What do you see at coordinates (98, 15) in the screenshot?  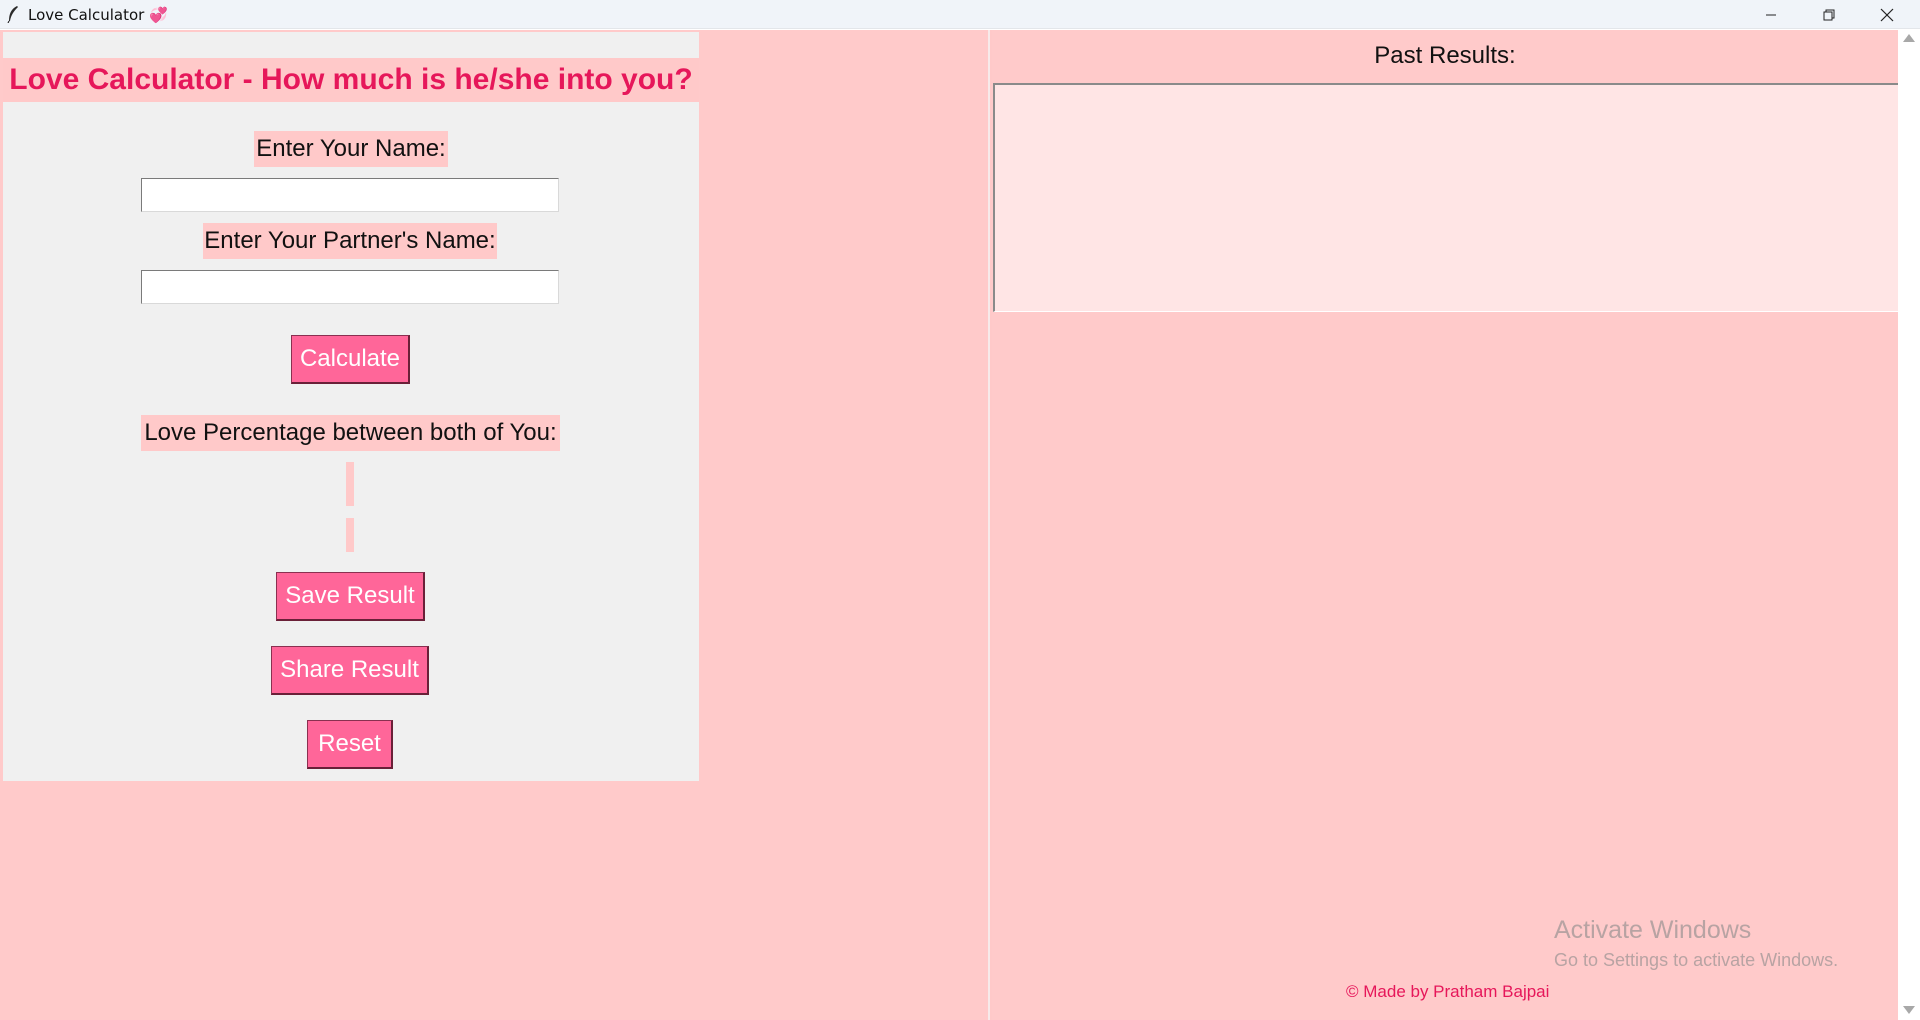 I see `window-title: Love Calculator 💞` at bounding box center [98, 15].